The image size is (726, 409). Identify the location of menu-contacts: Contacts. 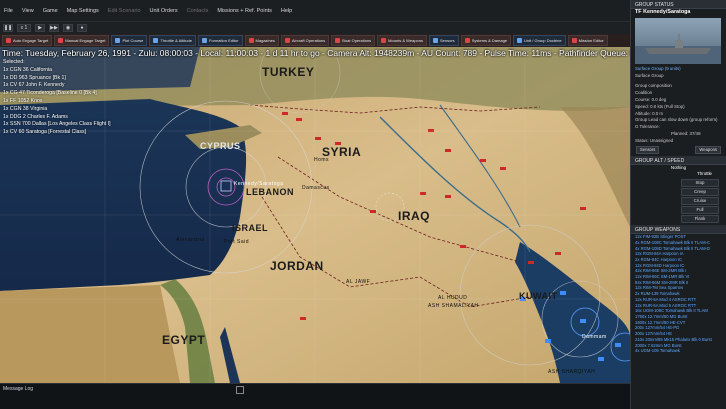
(198, 11).